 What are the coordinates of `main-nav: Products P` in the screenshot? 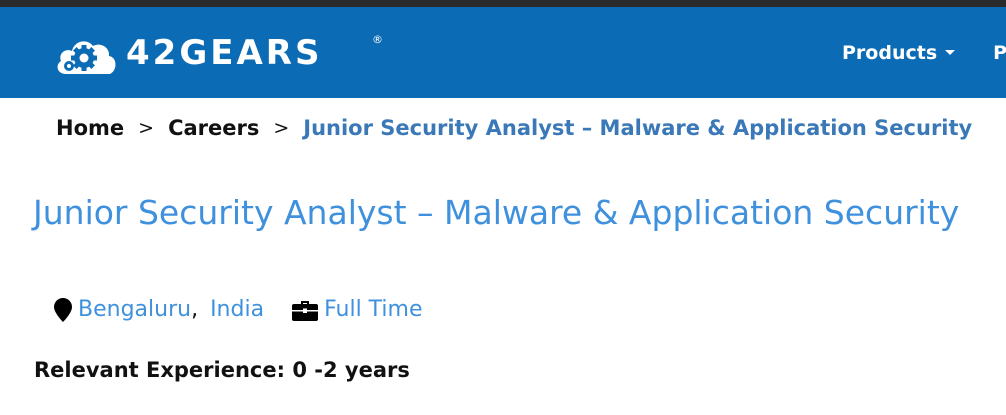 It's located at (924, 52).